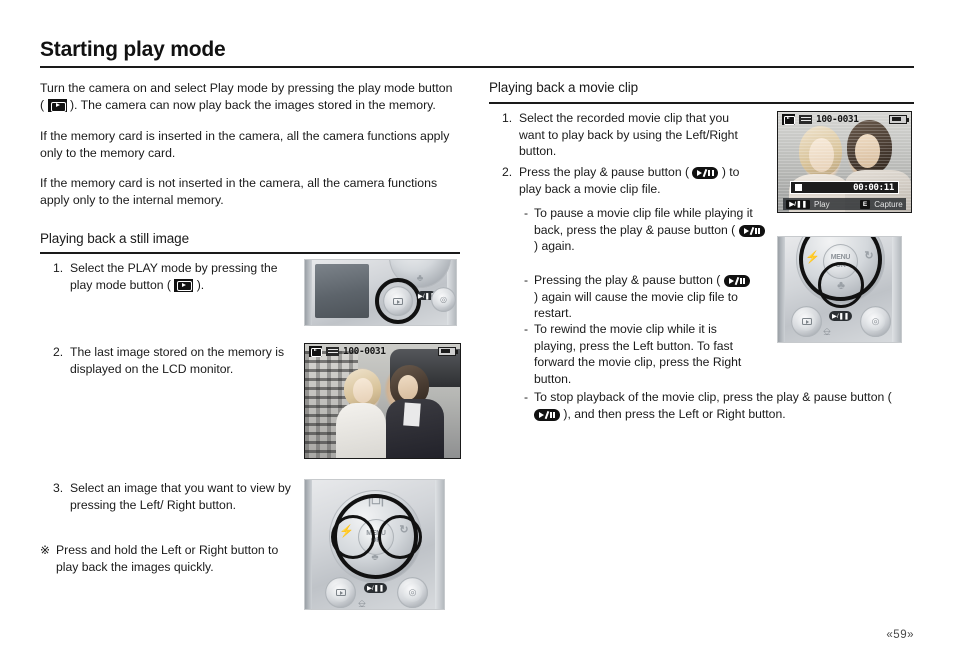  I want to click on macro-icon: ♣, so click(420, 278).